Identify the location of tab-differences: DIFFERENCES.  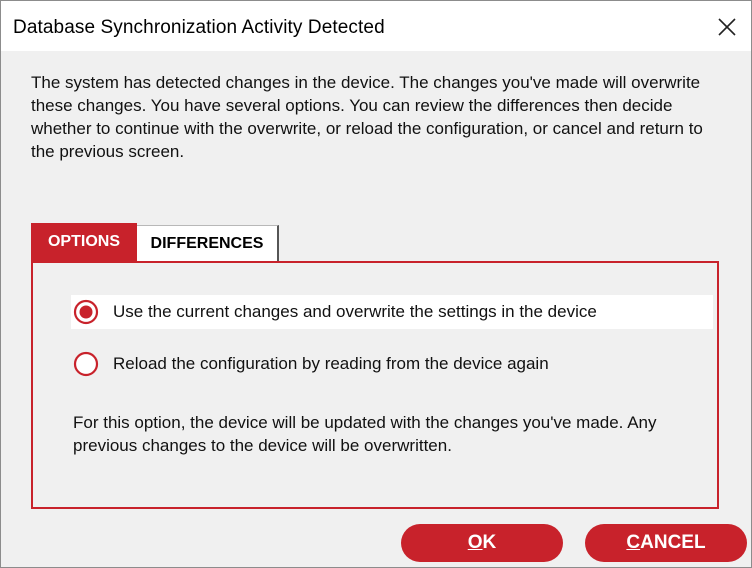
(208, 243).